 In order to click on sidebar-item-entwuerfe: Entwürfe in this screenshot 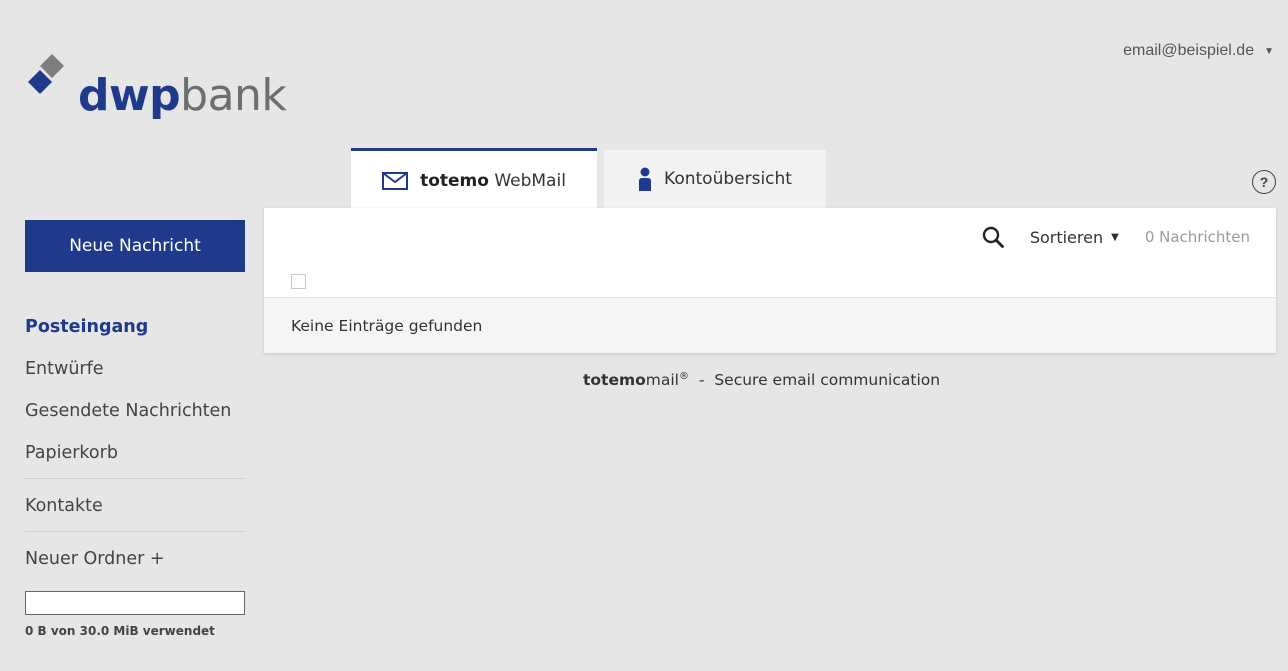, I will do `click(135, 369)`.